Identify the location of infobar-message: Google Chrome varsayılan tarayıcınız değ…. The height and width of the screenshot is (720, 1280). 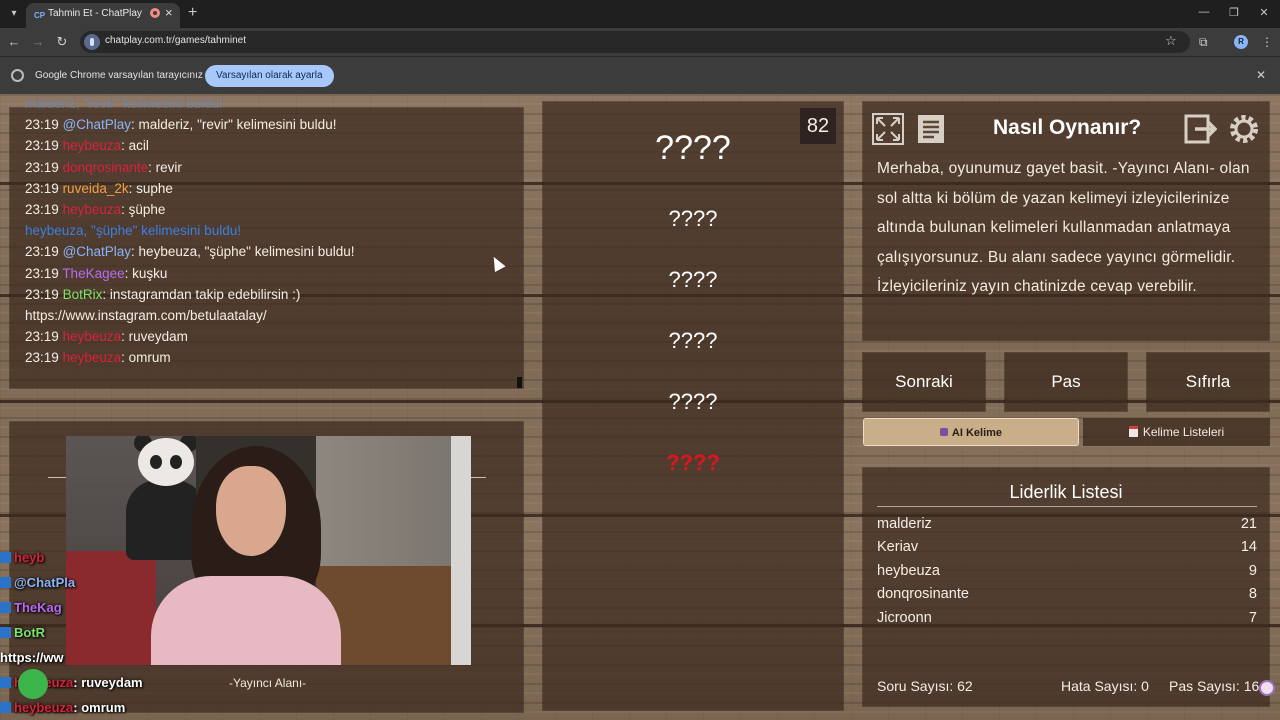
(131, 75).